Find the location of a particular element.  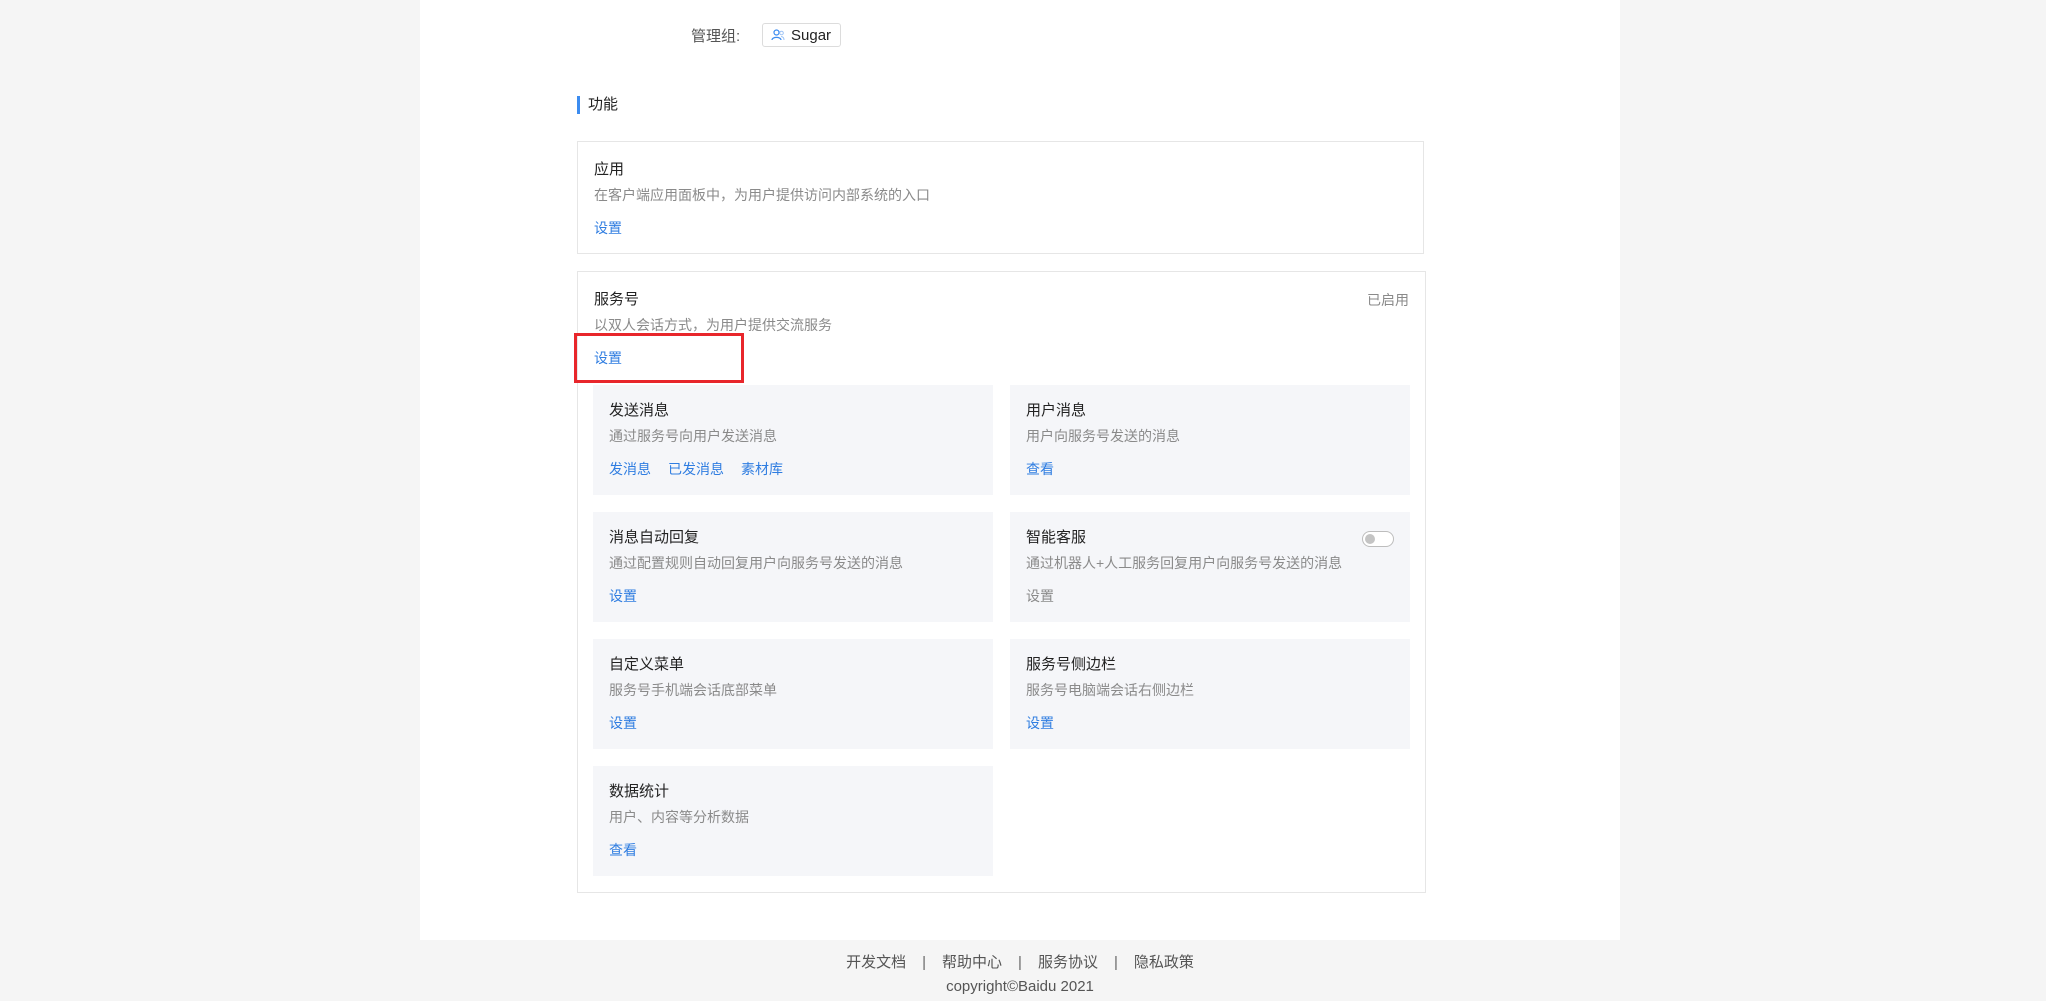

auto-reply-settings-link: 设置 is located at coordinates (623, 596).